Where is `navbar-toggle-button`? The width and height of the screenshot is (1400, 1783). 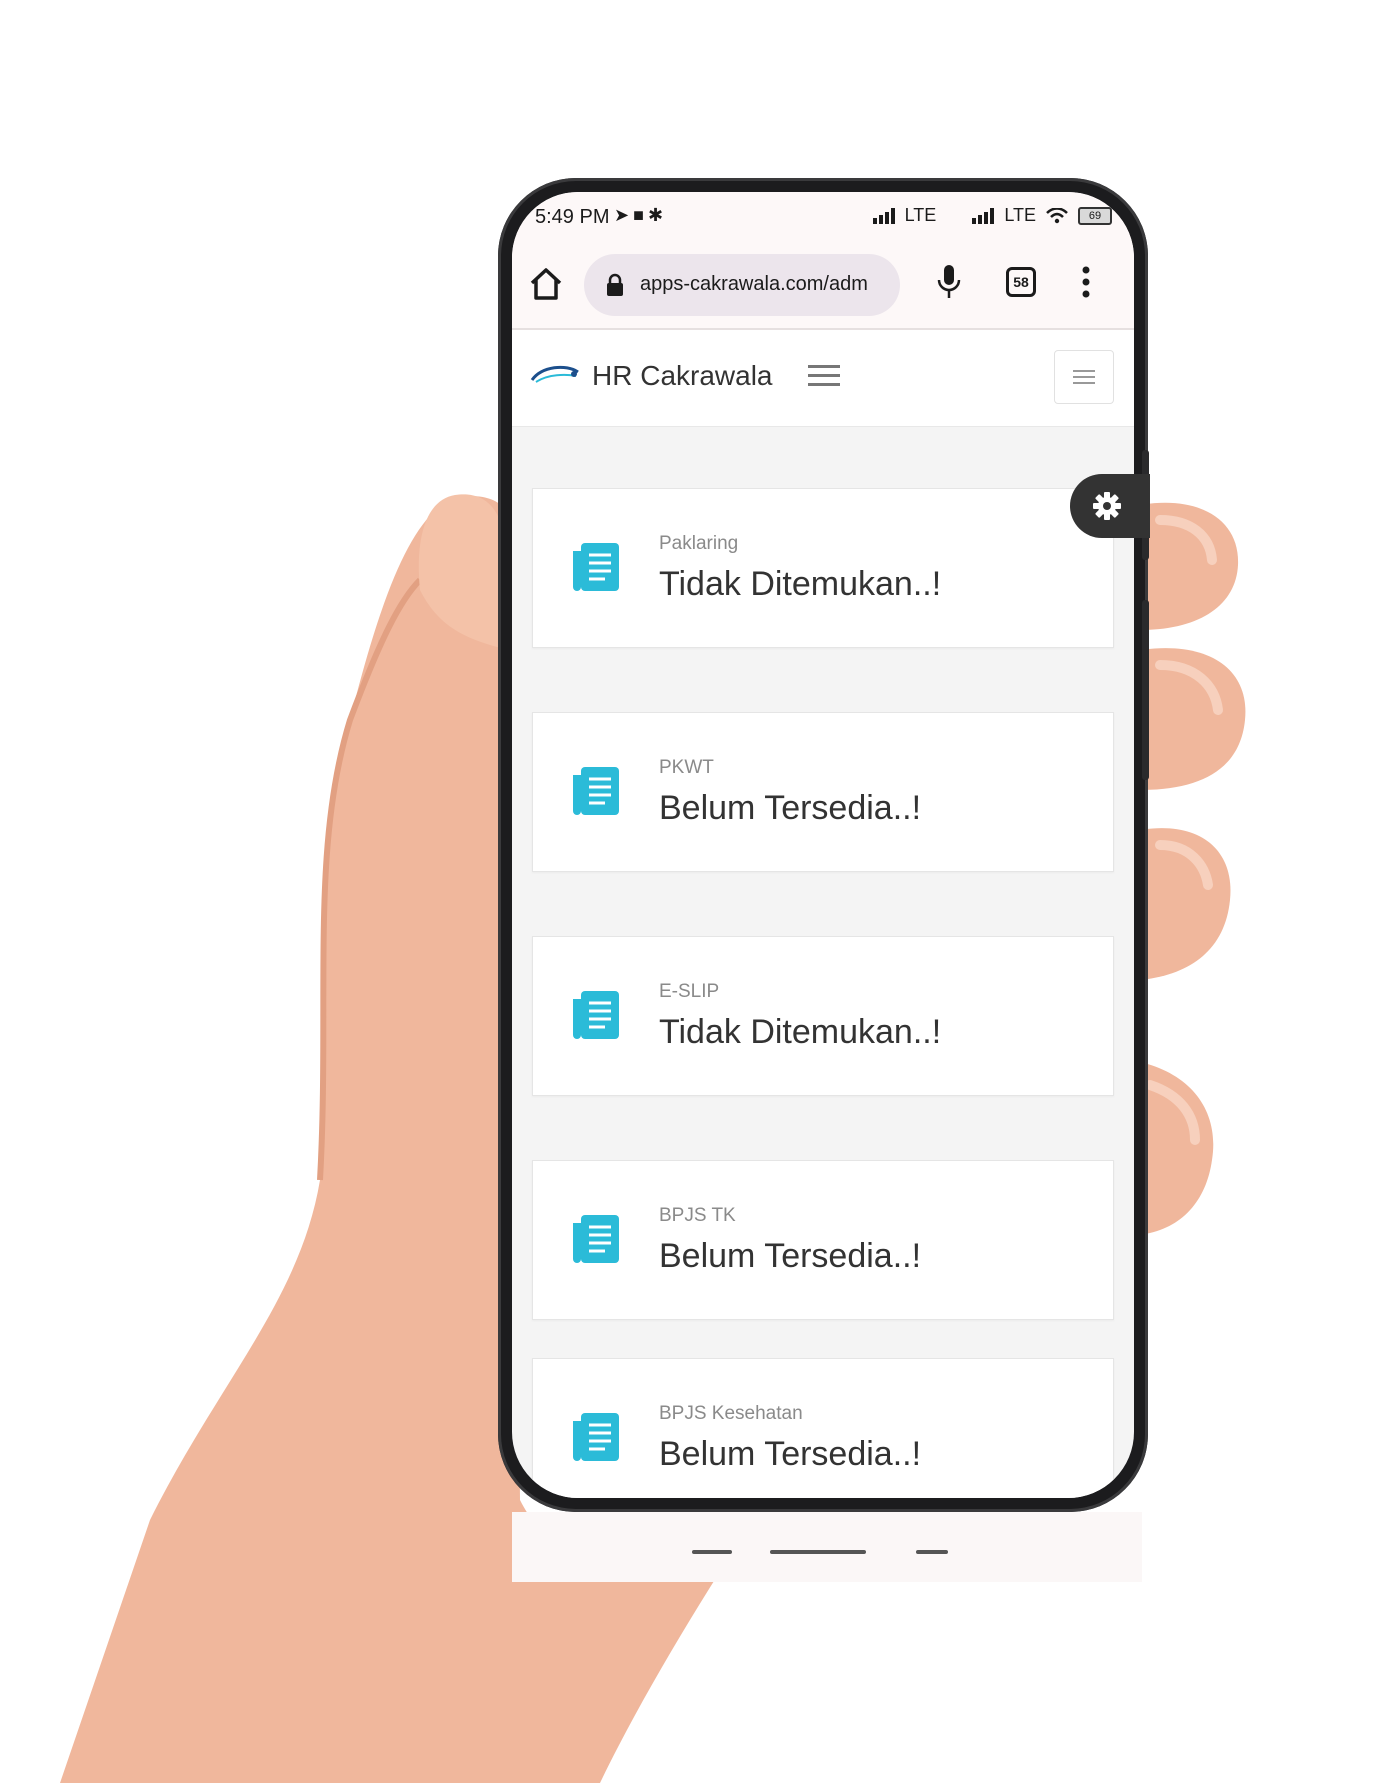
navbar-toggle-button is located at coordinates (1084, 377).